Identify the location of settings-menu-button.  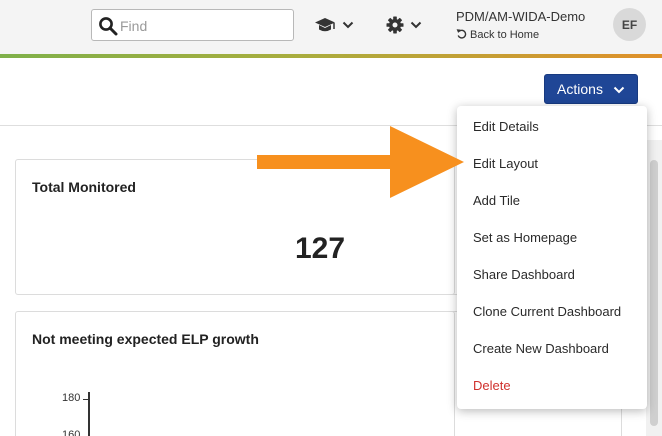
(404, 25).